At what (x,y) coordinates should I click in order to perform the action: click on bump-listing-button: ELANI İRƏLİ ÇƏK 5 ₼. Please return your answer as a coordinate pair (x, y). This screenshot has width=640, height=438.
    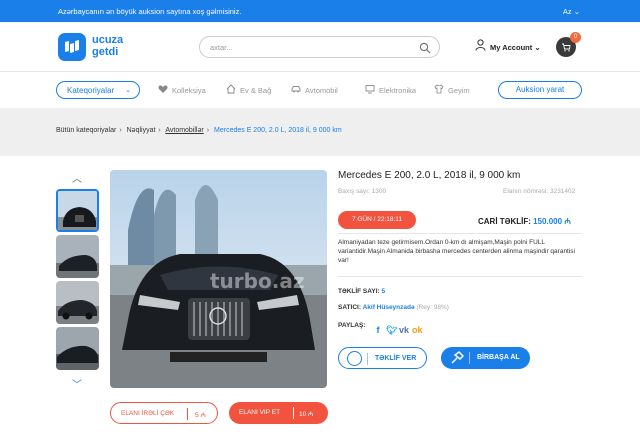
    Looking at the image, I should click on (164, 413).